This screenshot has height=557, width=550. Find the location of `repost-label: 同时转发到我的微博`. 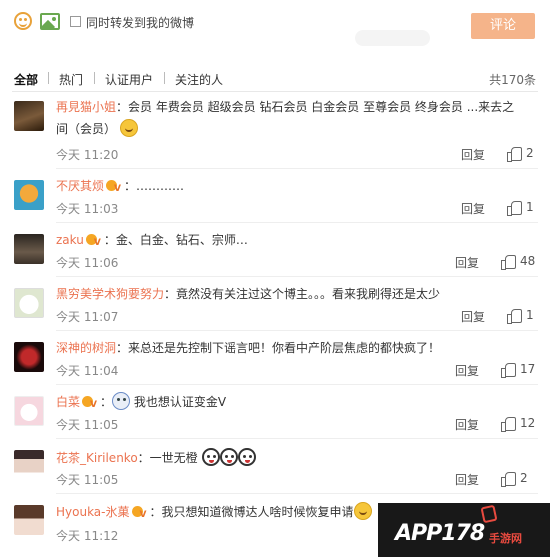

repost-label: 同时转发到我的微博 is located at coordinates (140, 23).